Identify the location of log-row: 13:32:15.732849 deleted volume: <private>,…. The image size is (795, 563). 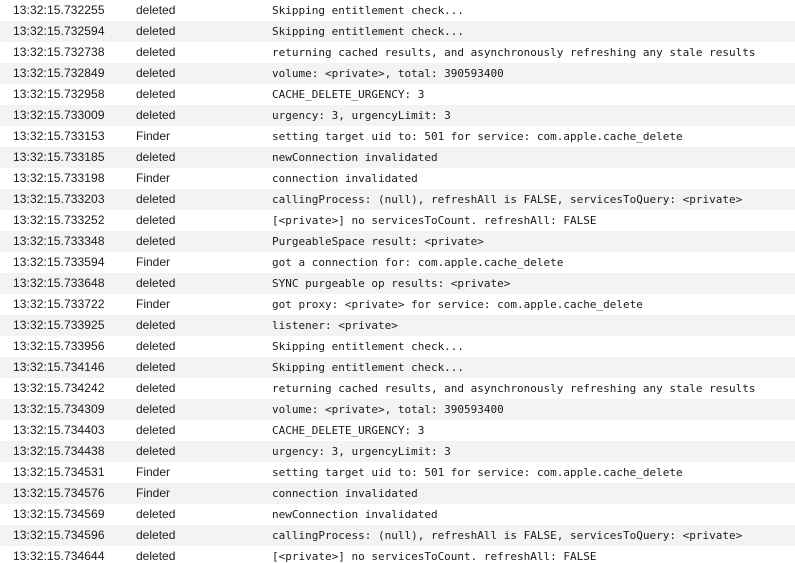
(397, 73).